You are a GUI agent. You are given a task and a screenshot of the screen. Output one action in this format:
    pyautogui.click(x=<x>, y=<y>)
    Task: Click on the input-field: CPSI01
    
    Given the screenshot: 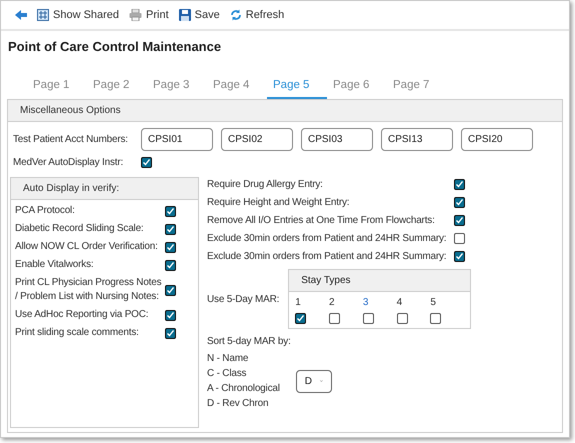 What is the action you would take?
    pyautogui.click(x=177, y=139)
    